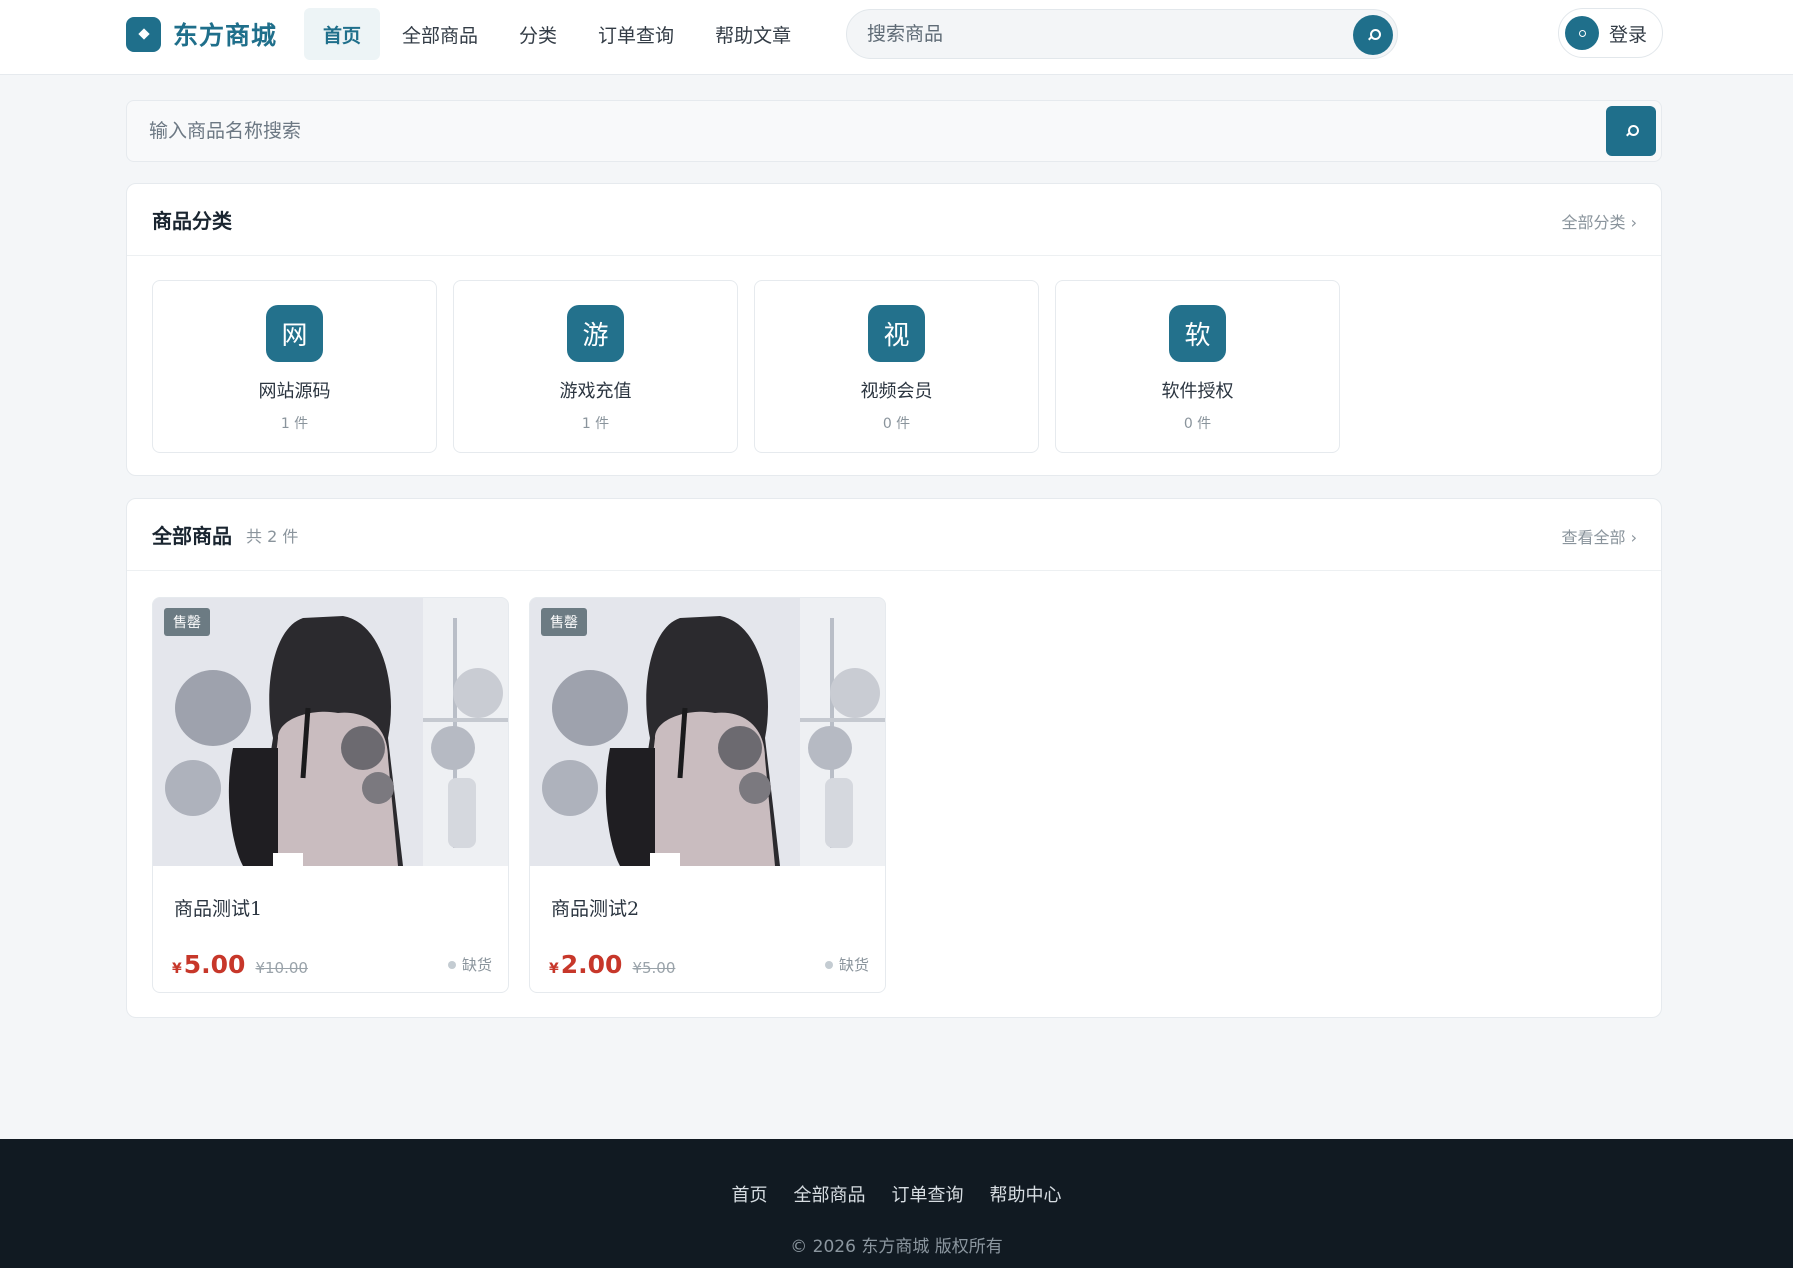 This screenshot has height=1268, width=1793. Describe the element at coordinates (143, 34) in the screenshot. I see `logo-diamond-icon` at that location.